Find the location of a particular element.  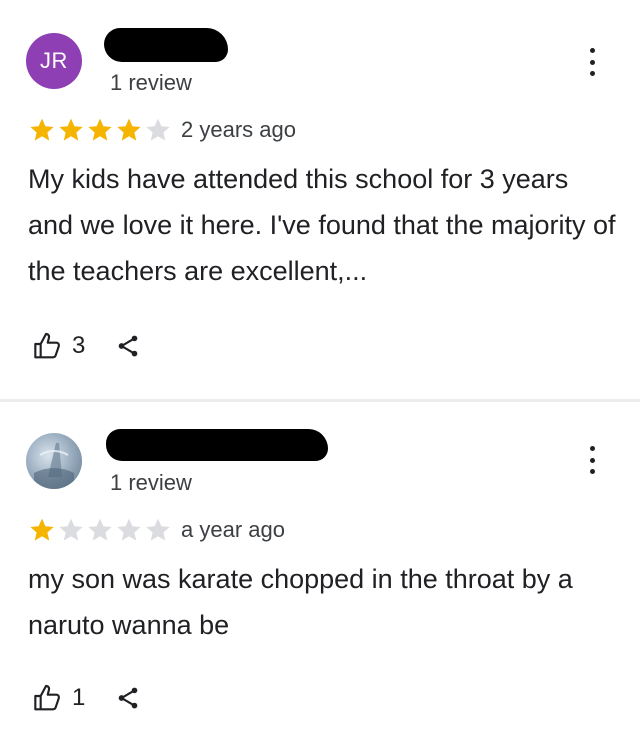

rating-row: 2 years ago is located at coordinates (162, 130).